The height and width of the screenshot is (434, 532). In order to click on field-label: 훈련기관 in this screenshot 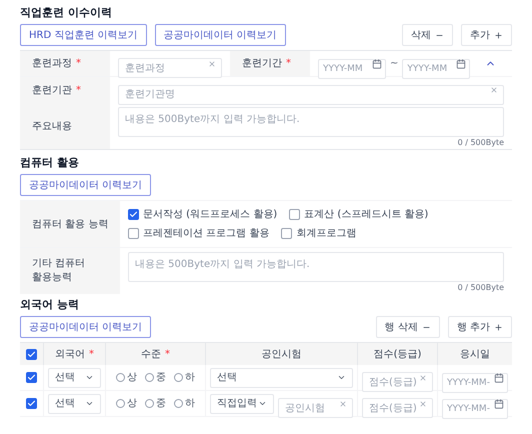, I will do `click(52, 91)`.